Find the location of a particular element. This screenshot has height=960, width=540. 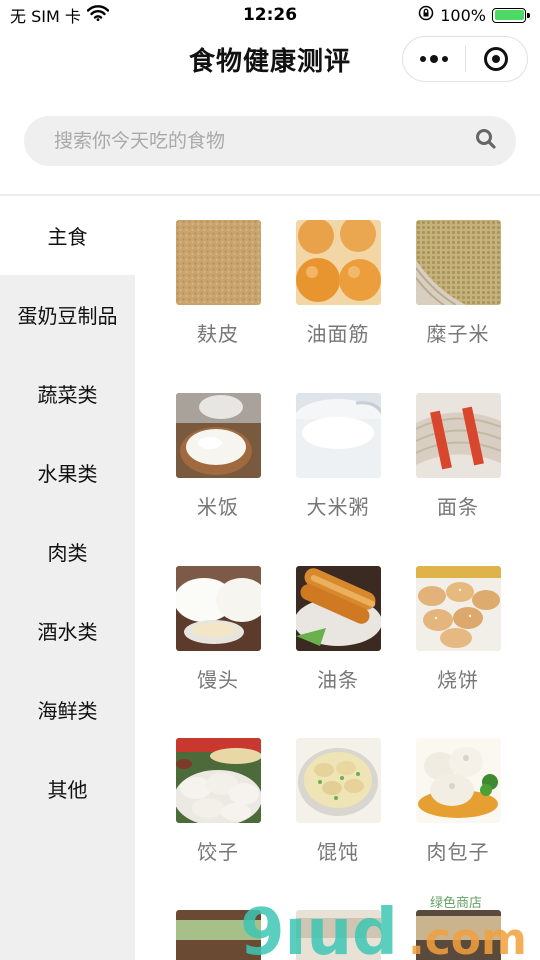

search-area is located at coordinates (270, 141).